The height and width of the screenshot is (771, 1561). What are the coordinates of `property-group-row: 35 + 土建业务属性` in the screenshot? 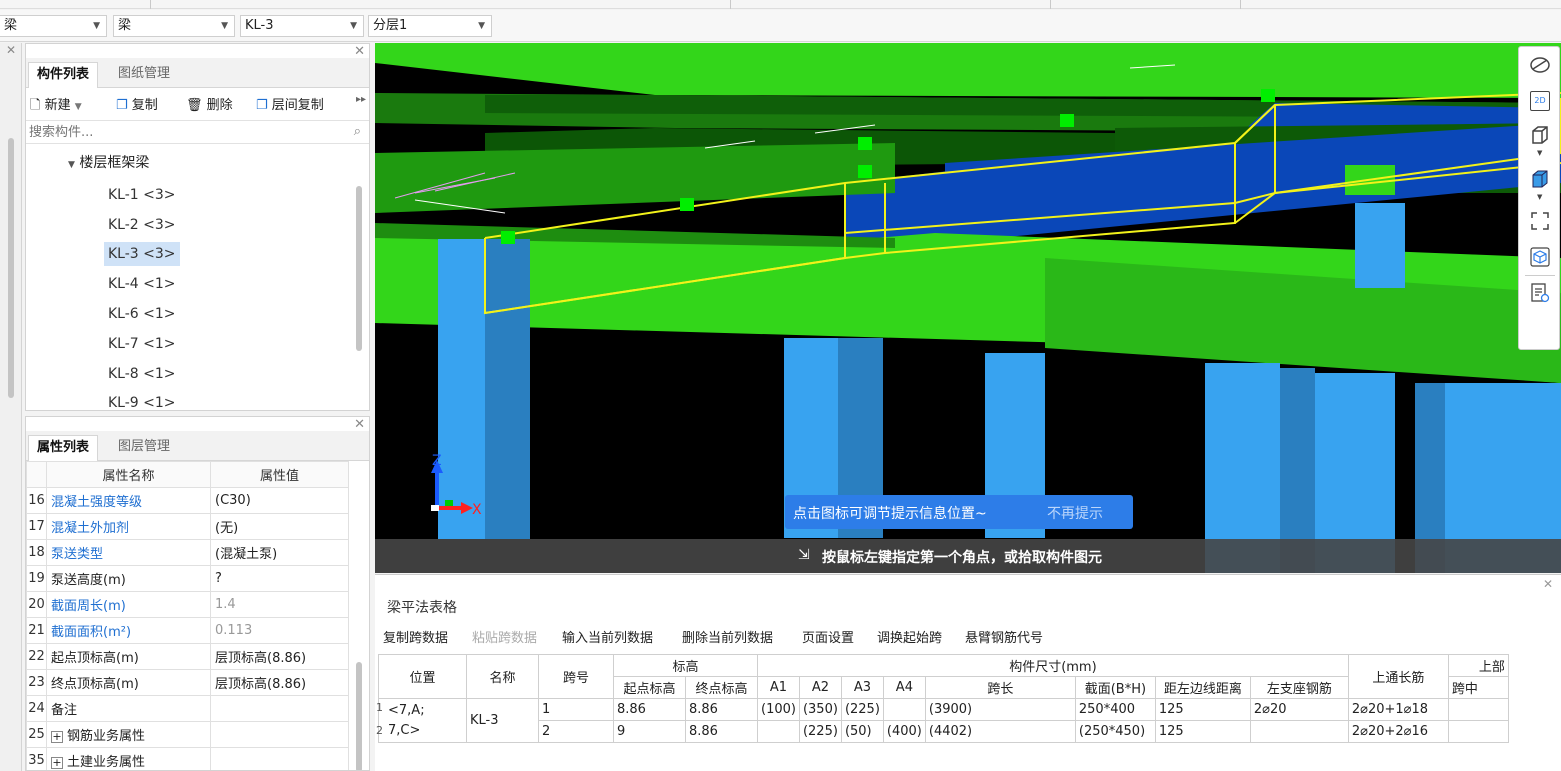 It's located at (187, 758).